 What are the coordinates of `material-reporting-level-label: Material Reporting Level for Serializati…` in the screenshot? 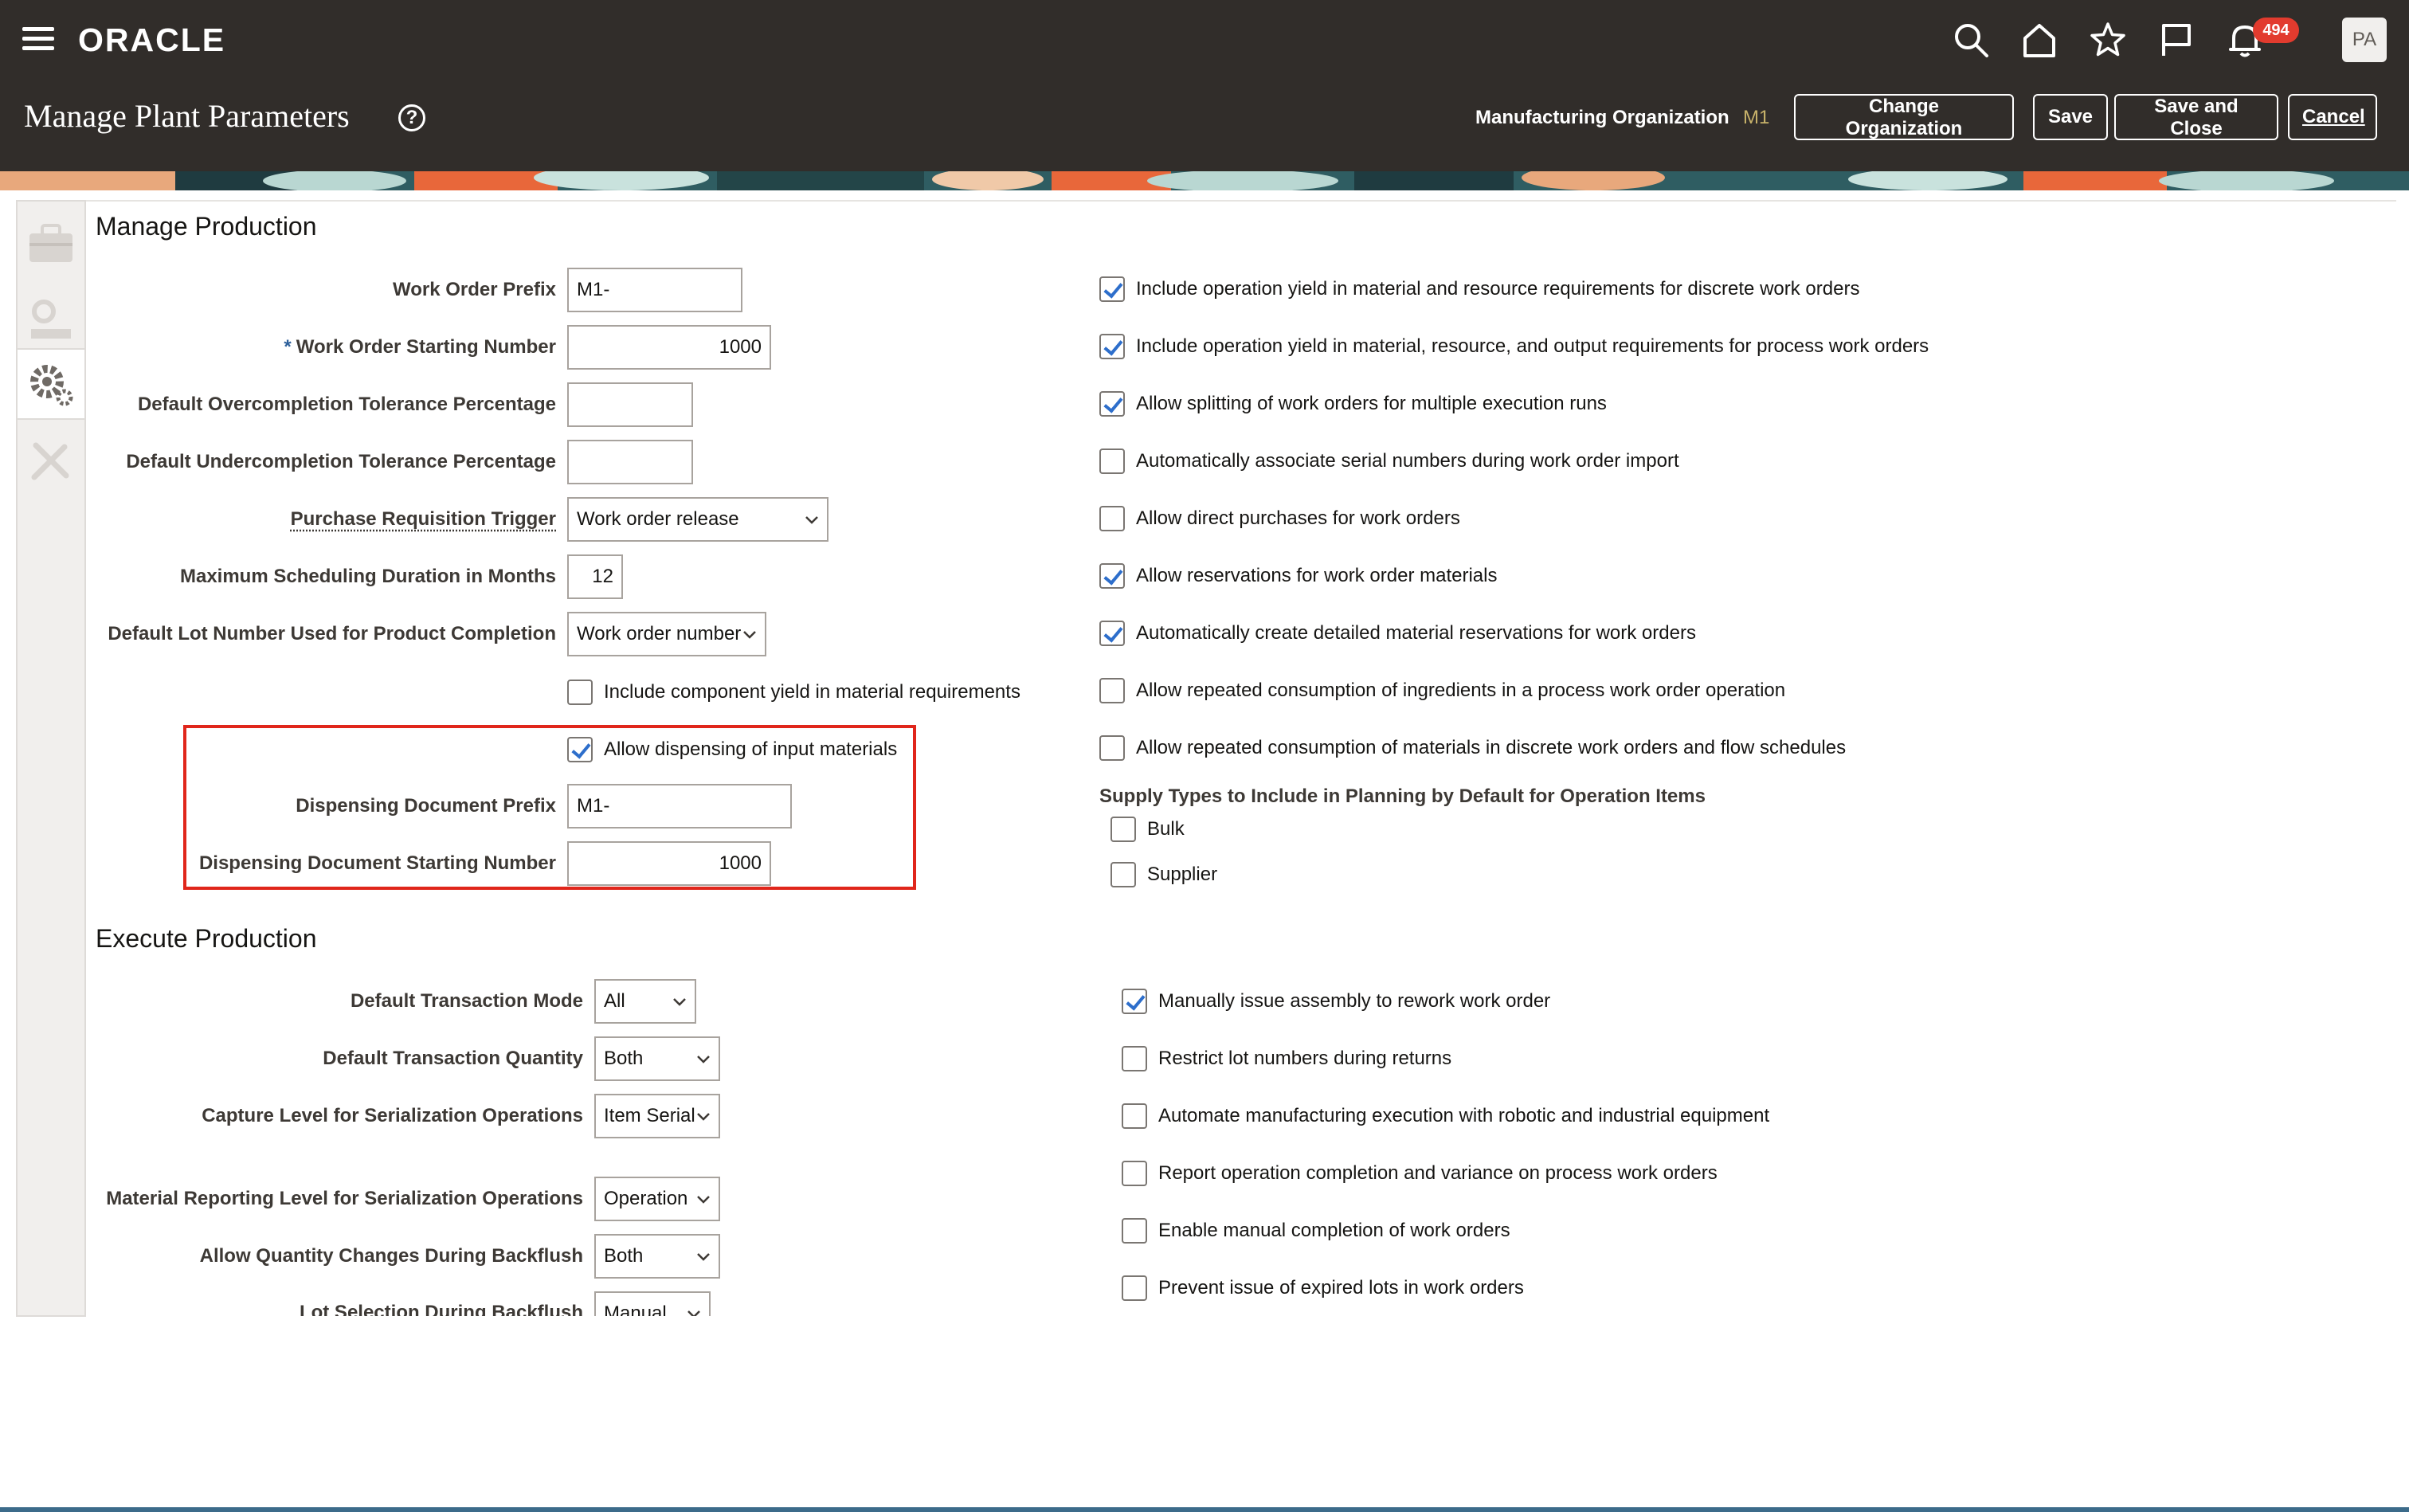 It's located at (344, 1198).